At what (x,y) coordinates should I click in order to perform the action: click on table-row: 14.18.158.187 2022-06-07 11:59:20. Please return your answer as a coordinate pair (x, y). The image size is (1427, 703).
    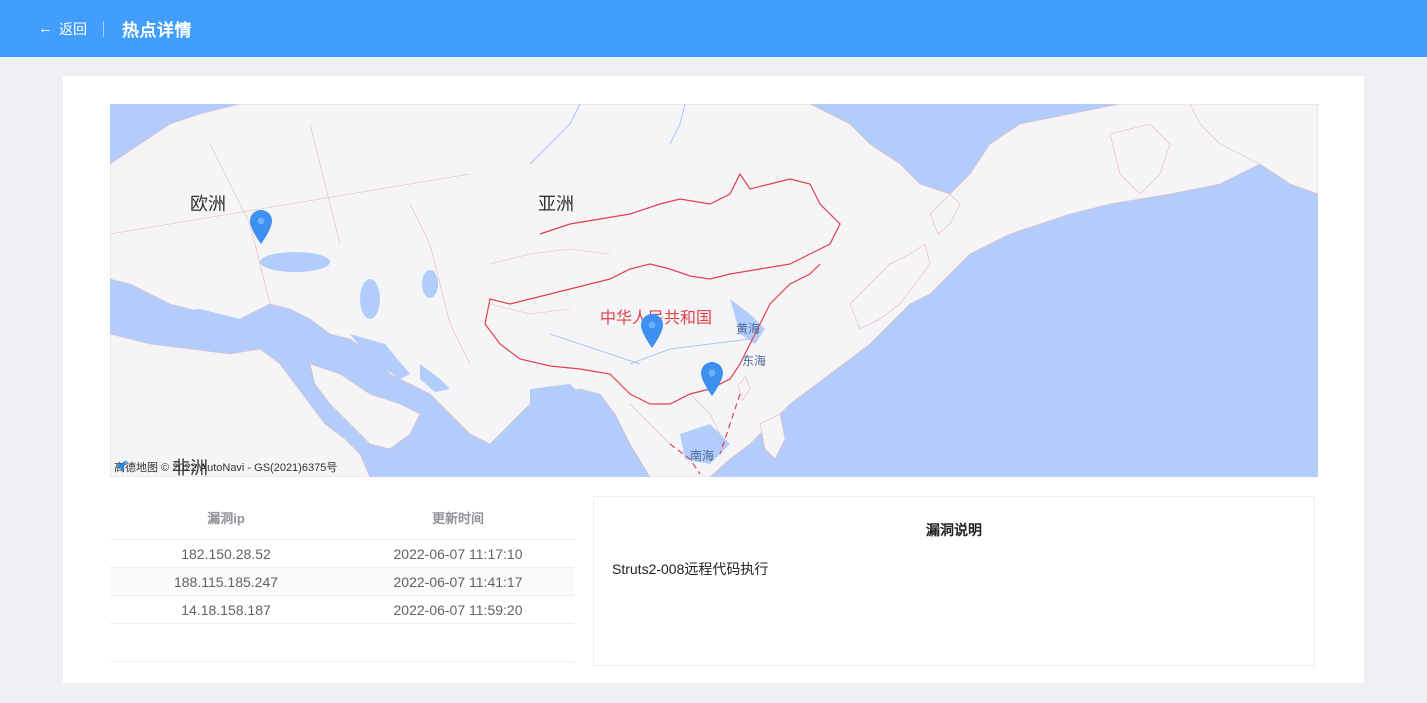
    Looking at the image, I should click on (342, 610).